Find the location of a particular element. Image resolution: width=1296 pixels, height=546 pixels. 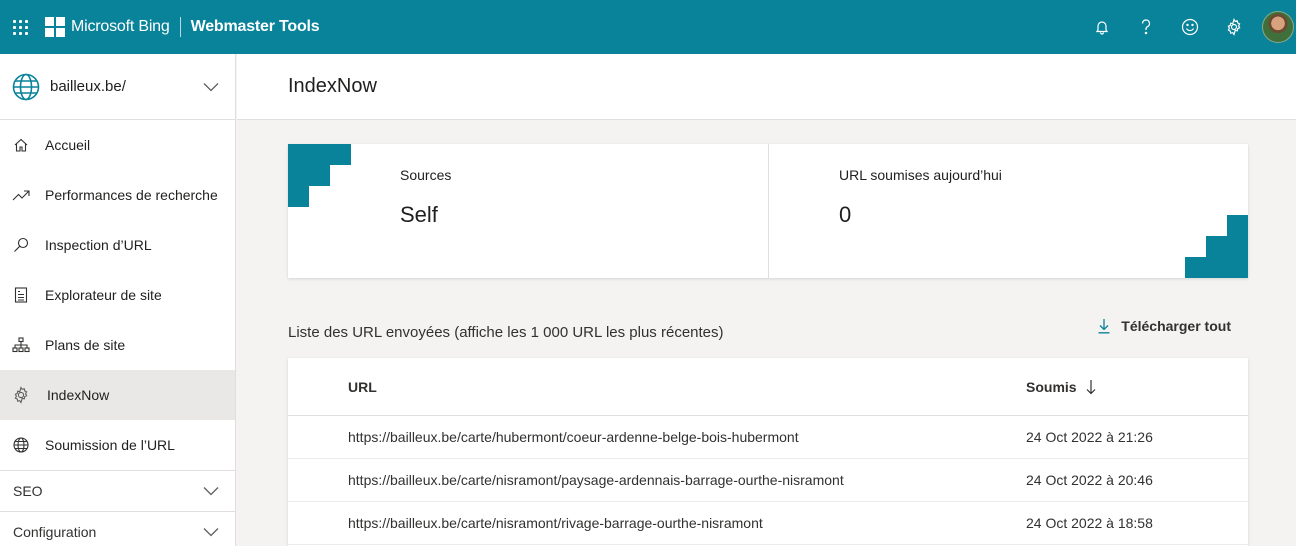

sidebar-group-label: Configuration is located at coordinates (55, 532).